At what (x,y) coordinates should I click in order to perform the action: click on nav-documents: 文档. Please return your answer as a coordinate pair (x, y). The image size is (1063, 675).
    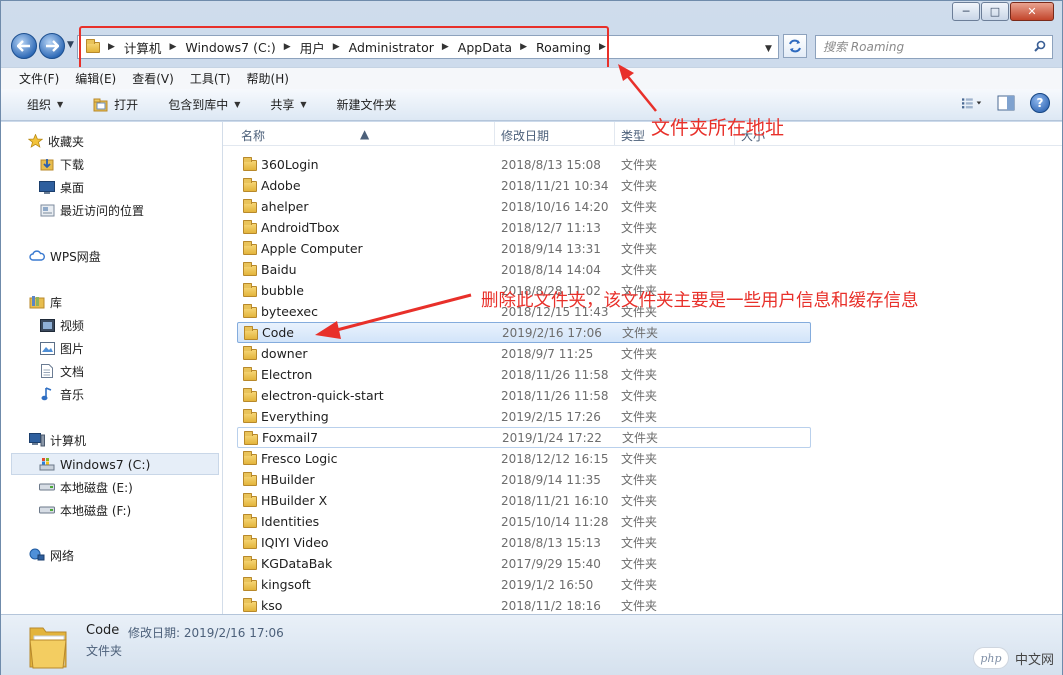
    Looking at the image, I should click on (61, 371).